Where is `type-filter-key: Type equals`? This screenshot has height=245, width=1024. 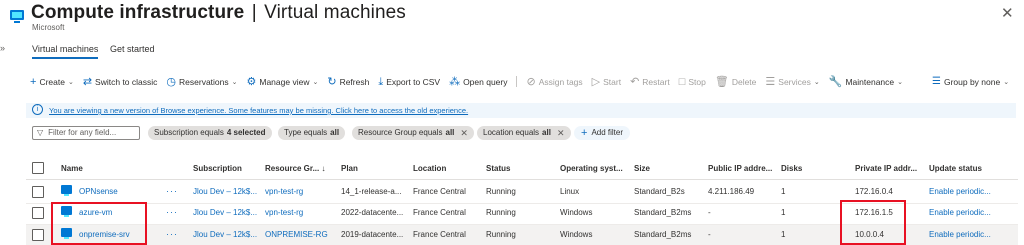 type-filter-key: Type equals is located at coordinates (306, 132).